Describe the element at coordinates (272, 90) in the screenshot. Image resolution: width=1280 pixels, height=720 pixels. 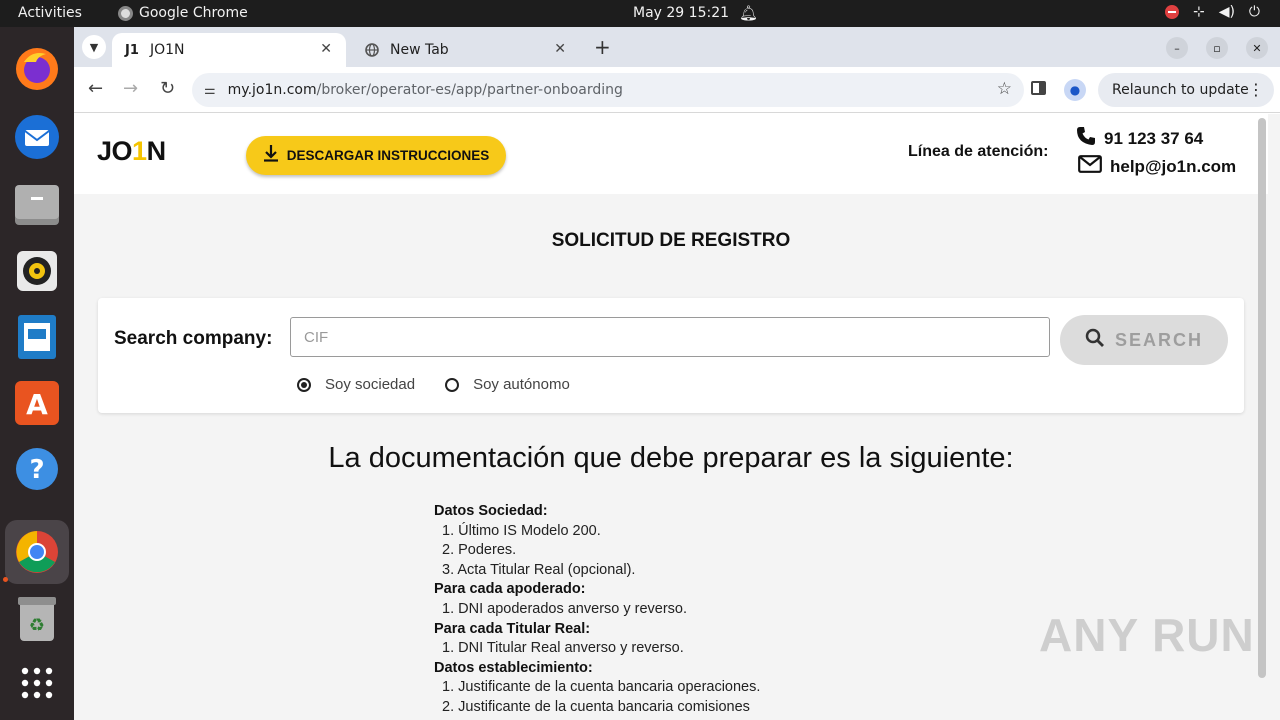
I see `url-host: my.jo1n.com` at that location.